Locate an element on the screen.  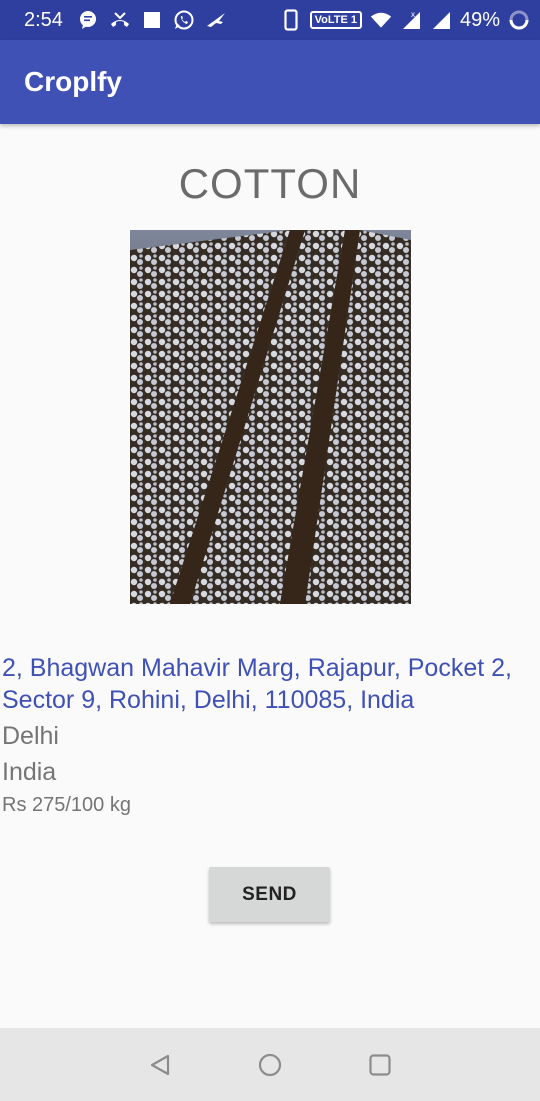
whatsapp-icon is located at coordinates (184, 20).